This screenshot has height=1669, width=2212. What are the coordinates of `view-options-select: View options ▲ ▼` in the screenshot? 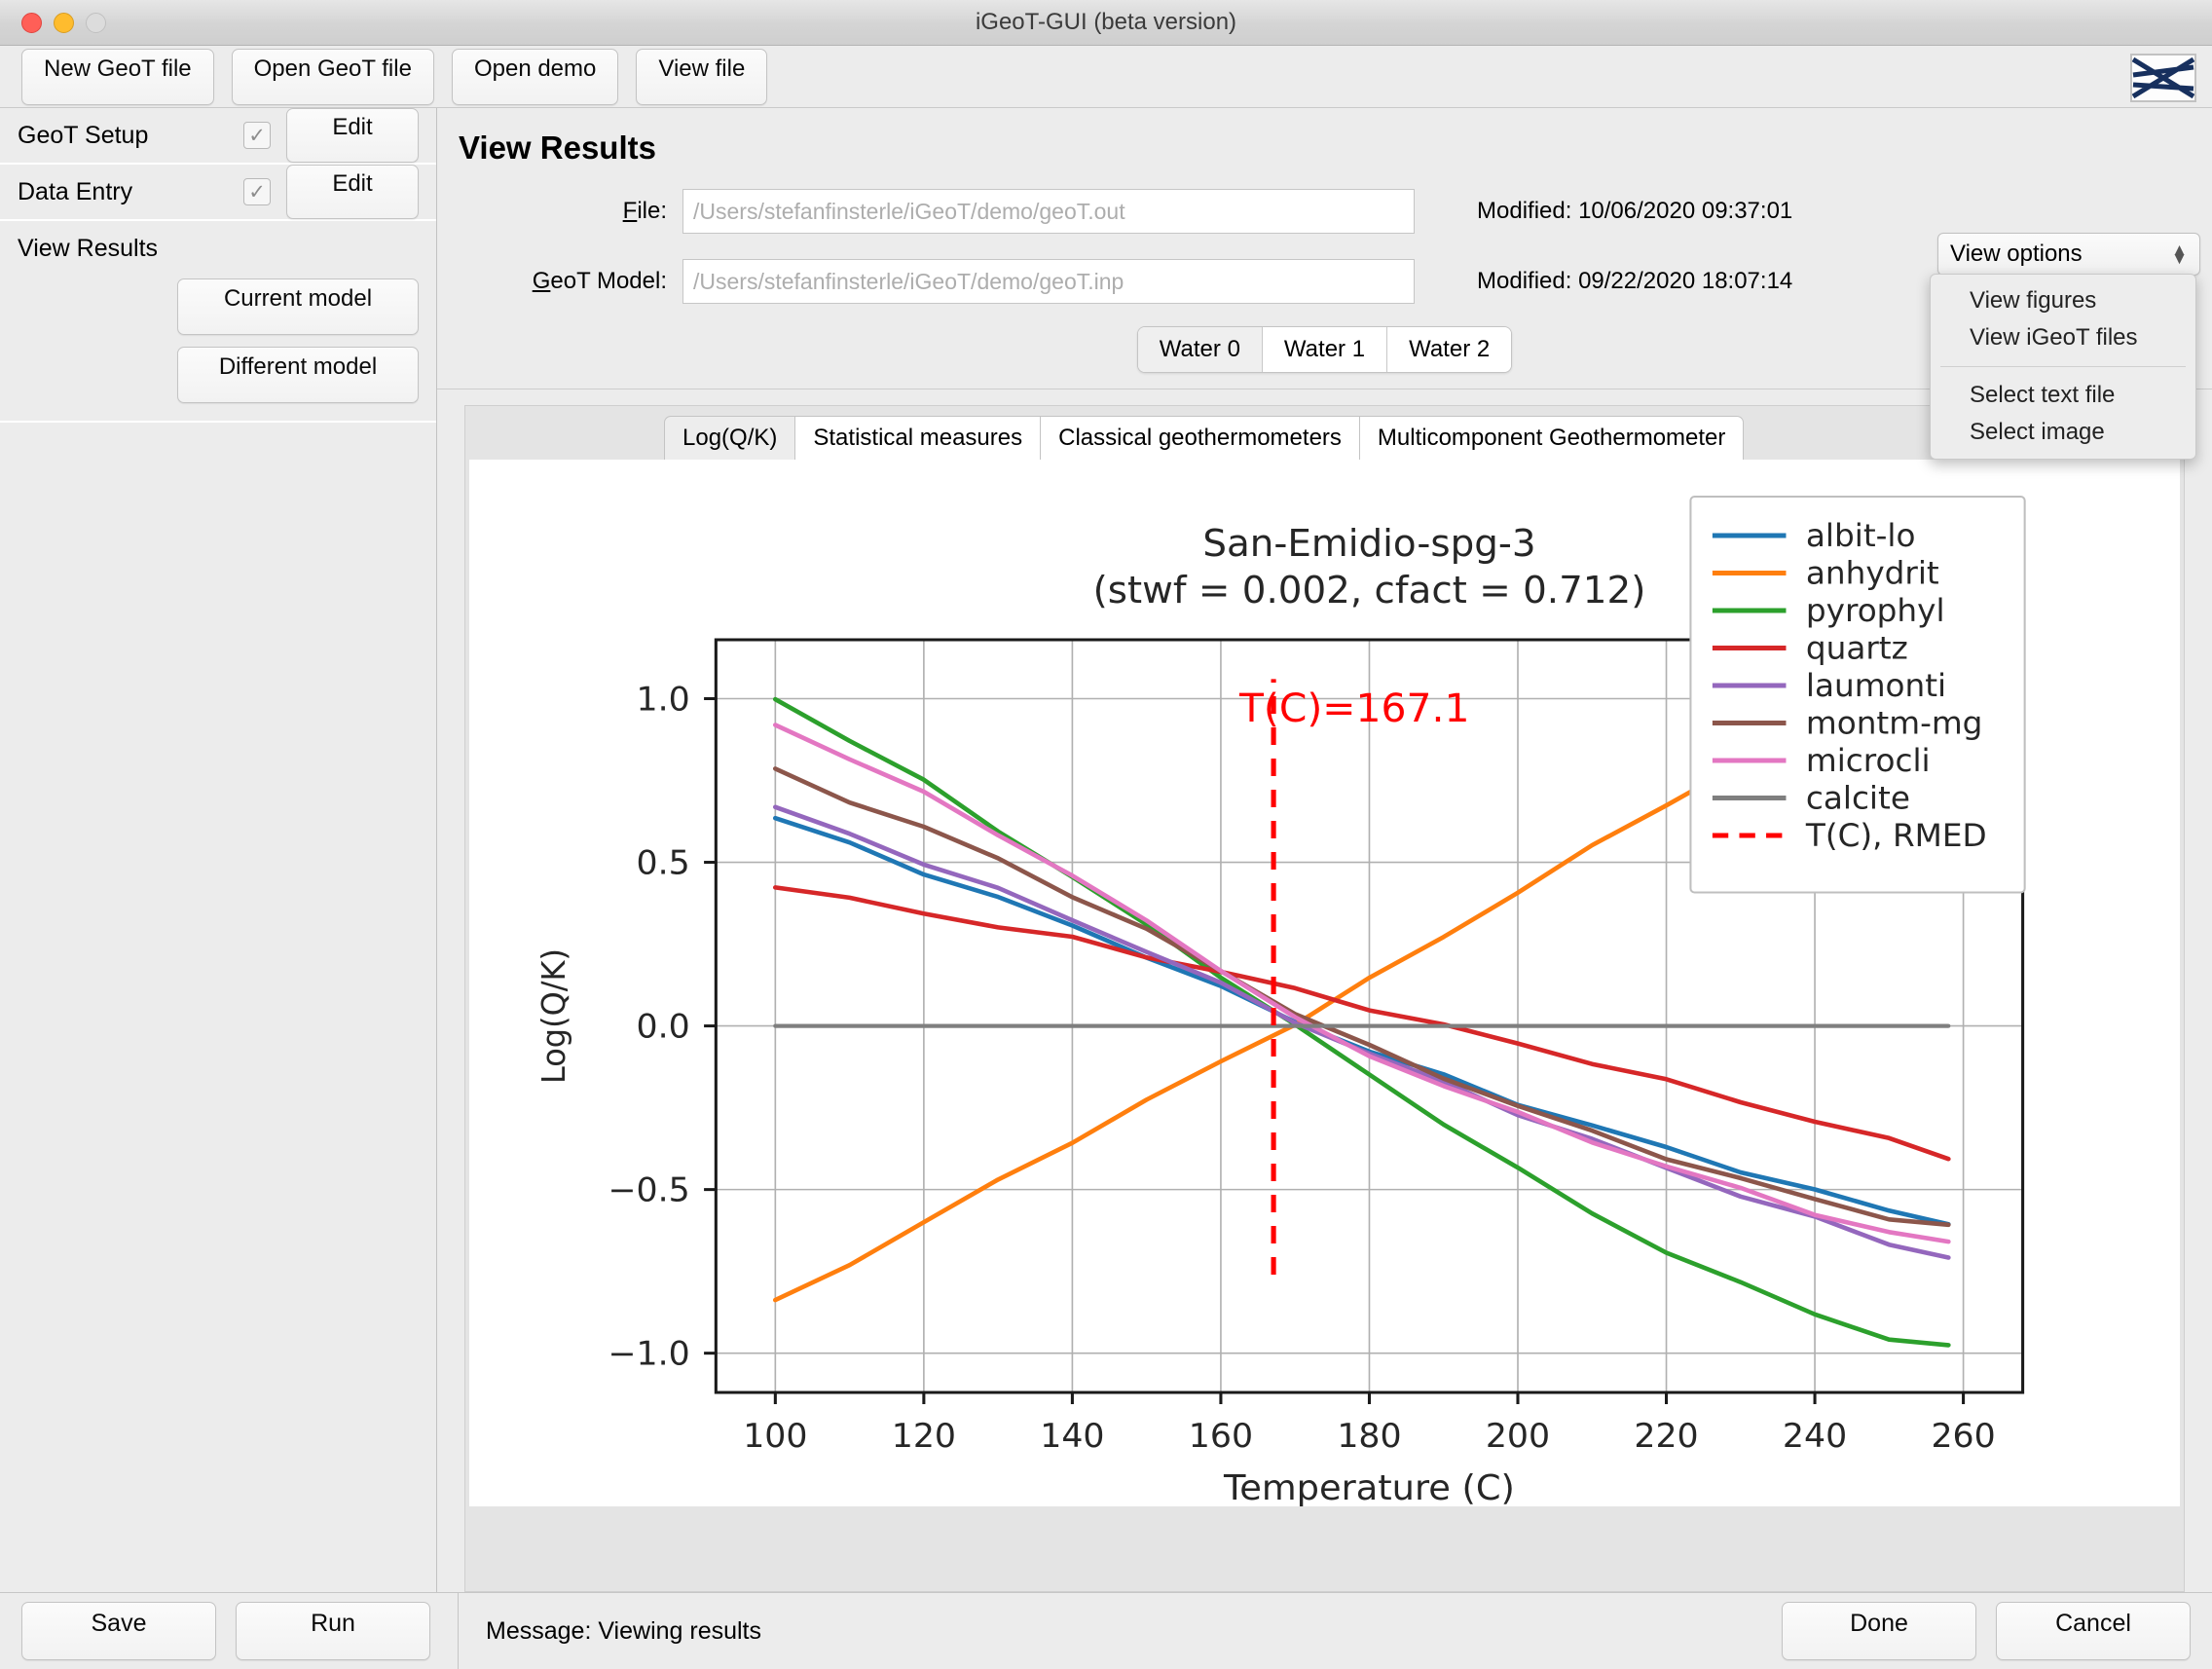 It's located at (2068, 254).